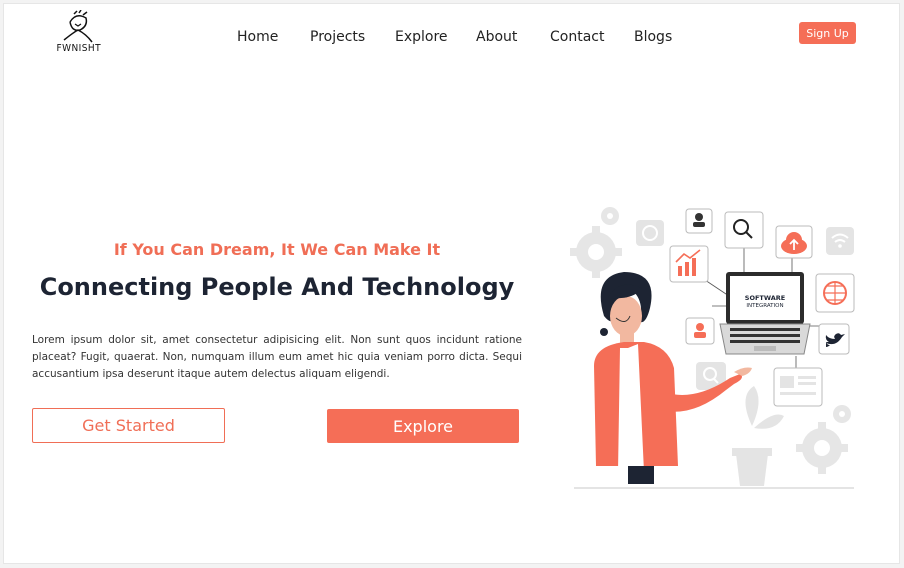  What do you see at coordinates (277, 249) in the screenshot?
I see `hero-tagline: If You Can Dream, It We Can Make It` at bounding box center [277, 249].